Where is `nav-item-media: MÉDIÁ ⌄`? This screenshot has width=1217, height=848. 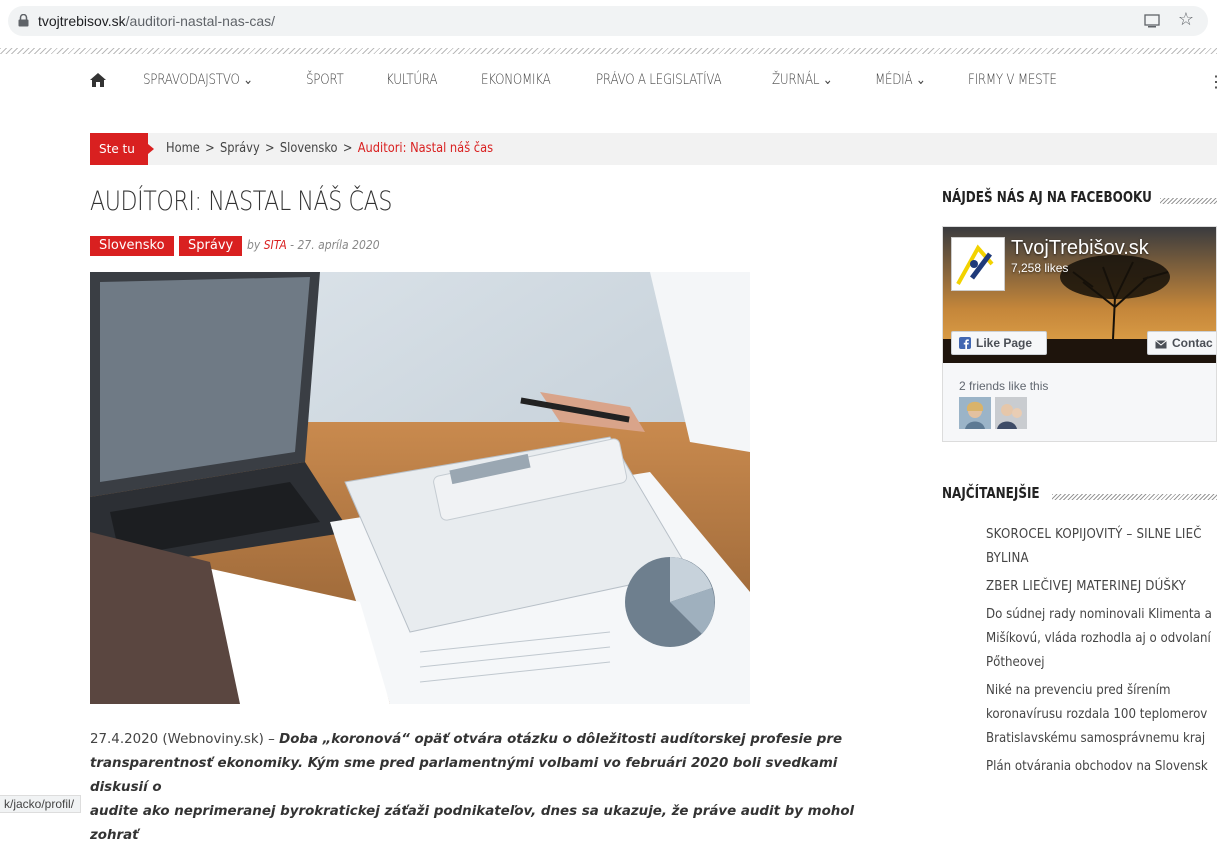
nav-item-media: MÉDIÁ ⌄ is located at coordinates (900, 80).